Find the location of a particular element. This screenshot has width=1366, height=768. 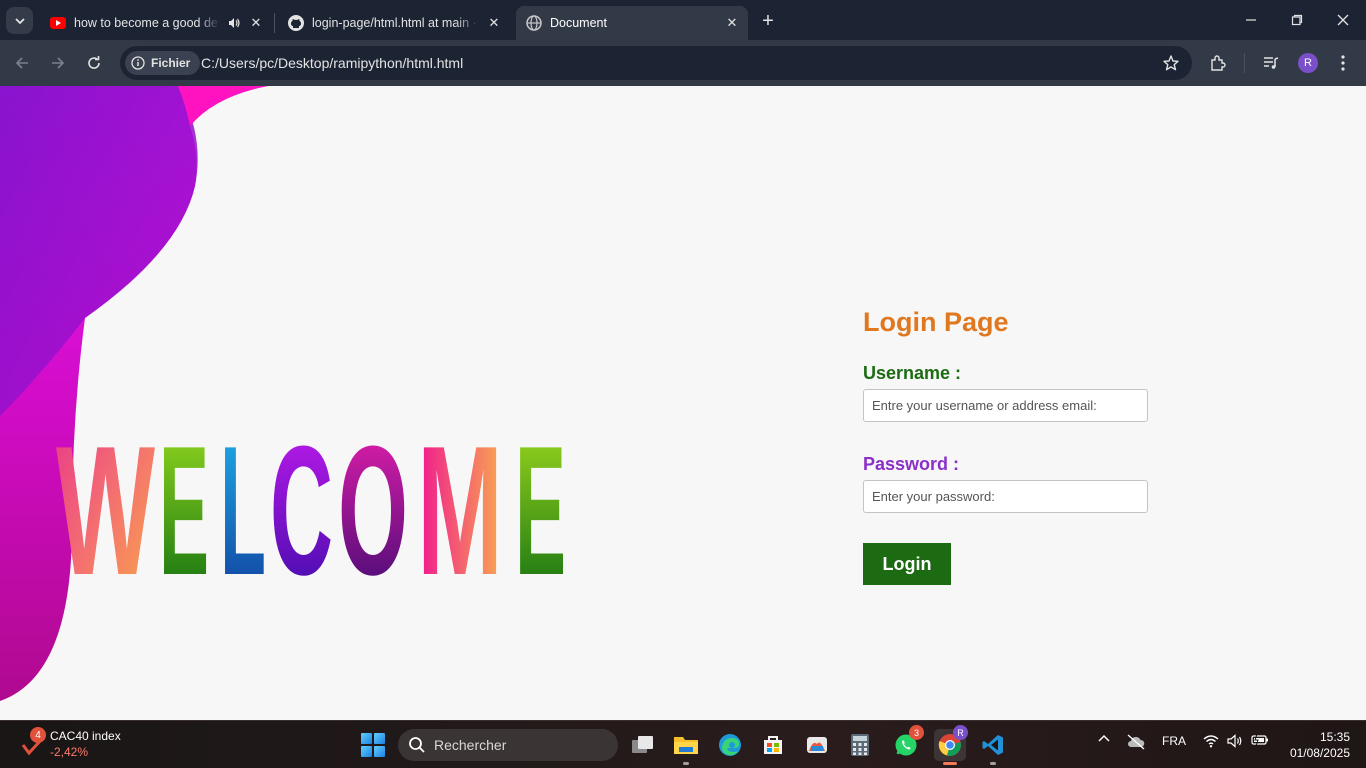

welcome-letter: O is located at coordinates (373, 503).